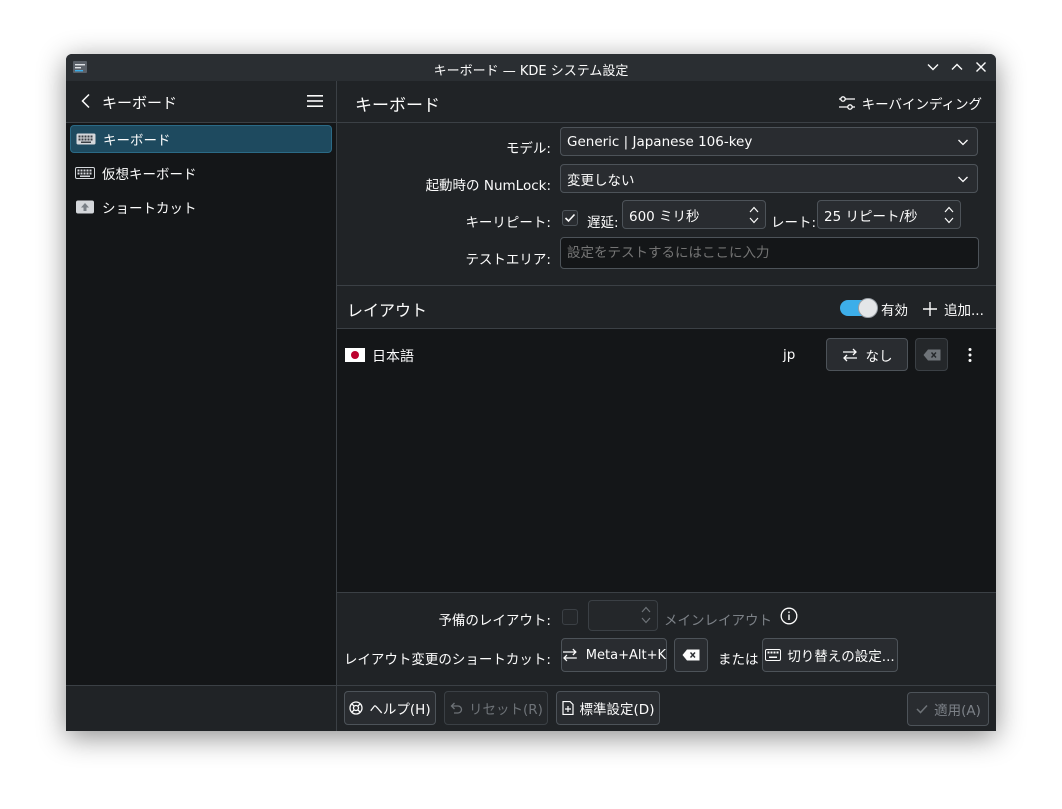 Image resolution: width=1062 pixels, height=809 pixels. Describe the element at coordinates (86, 101) in the screenshot. I see `back-arrow-icon` at that location.